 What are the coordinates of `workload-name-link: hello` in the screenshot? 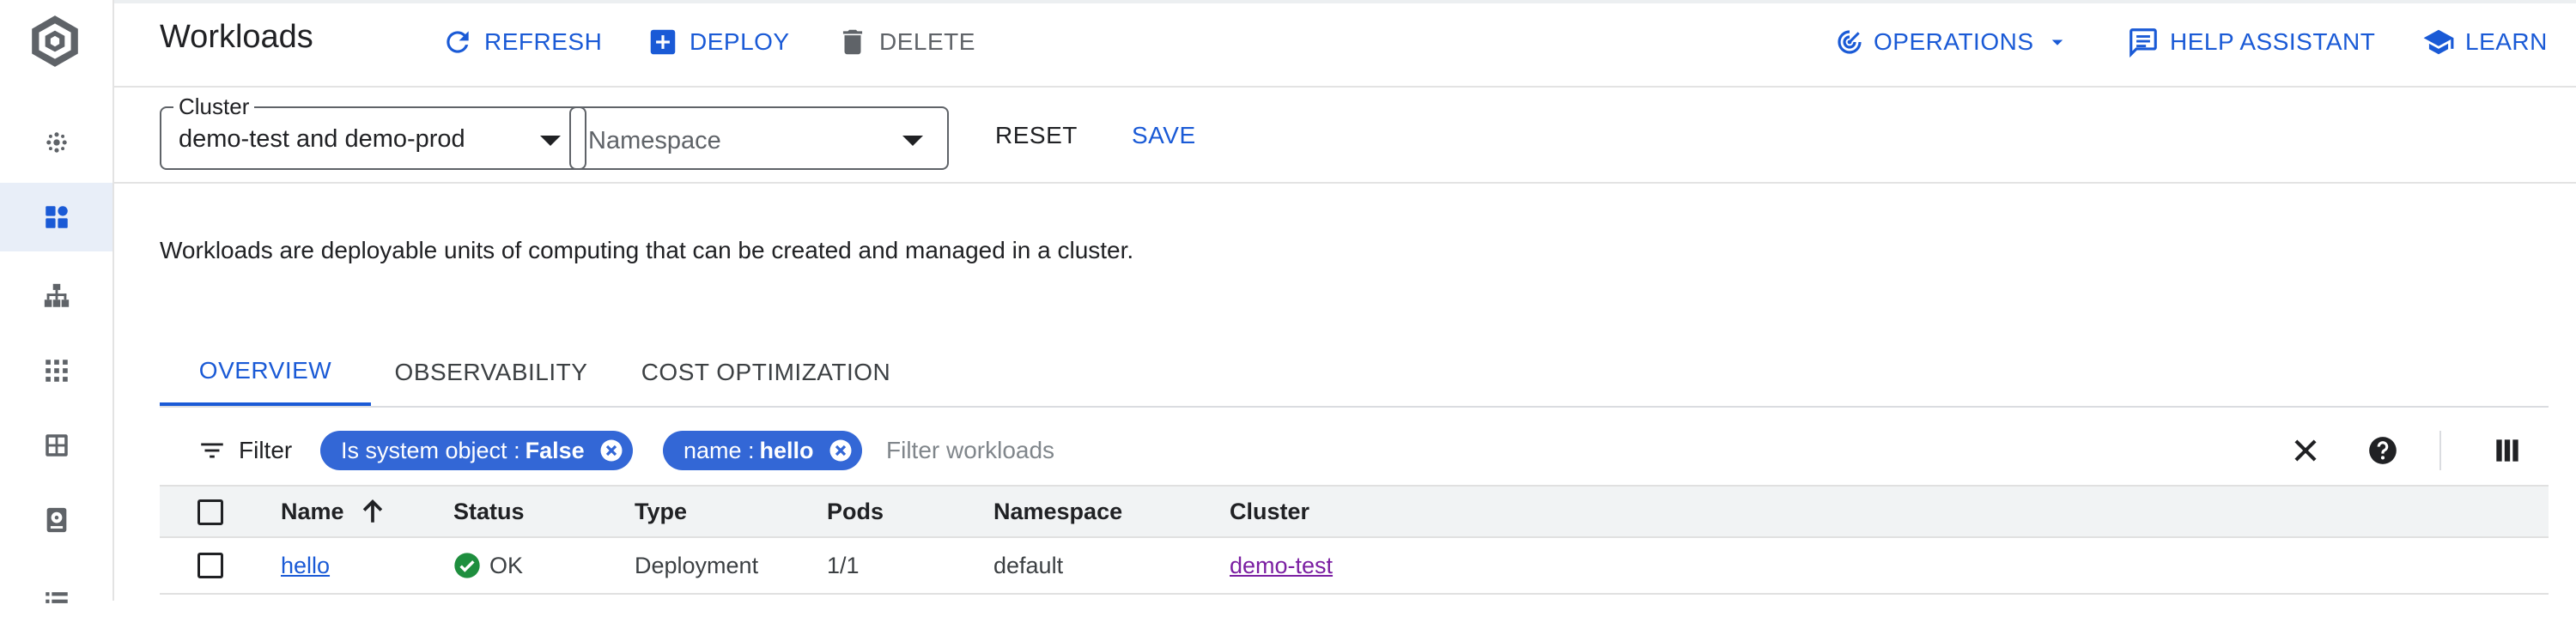 It's located at (305, 566).